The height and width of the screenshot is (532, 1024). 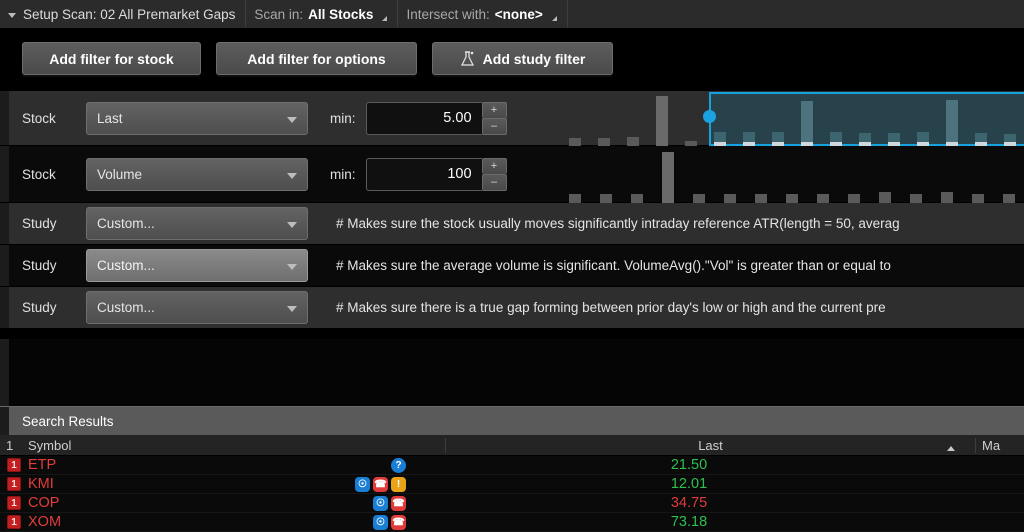 I want to click on filter-field-dropdown-last: Last, so click(x=197, y=118).